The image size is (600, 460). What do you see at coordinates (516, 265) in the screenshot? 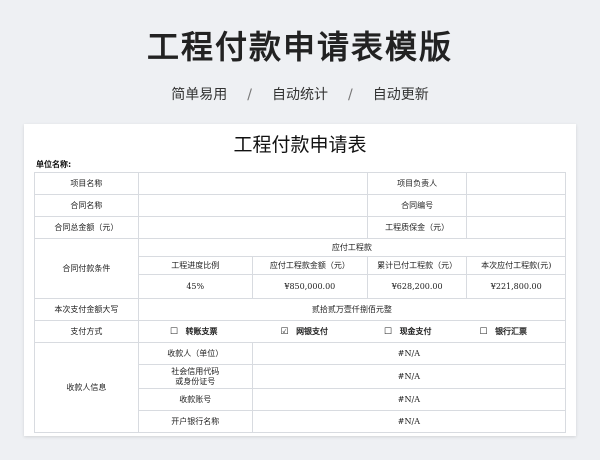
I see `col-current-payable: 本次应付工程款(元)` at bounding box center [516, 265].